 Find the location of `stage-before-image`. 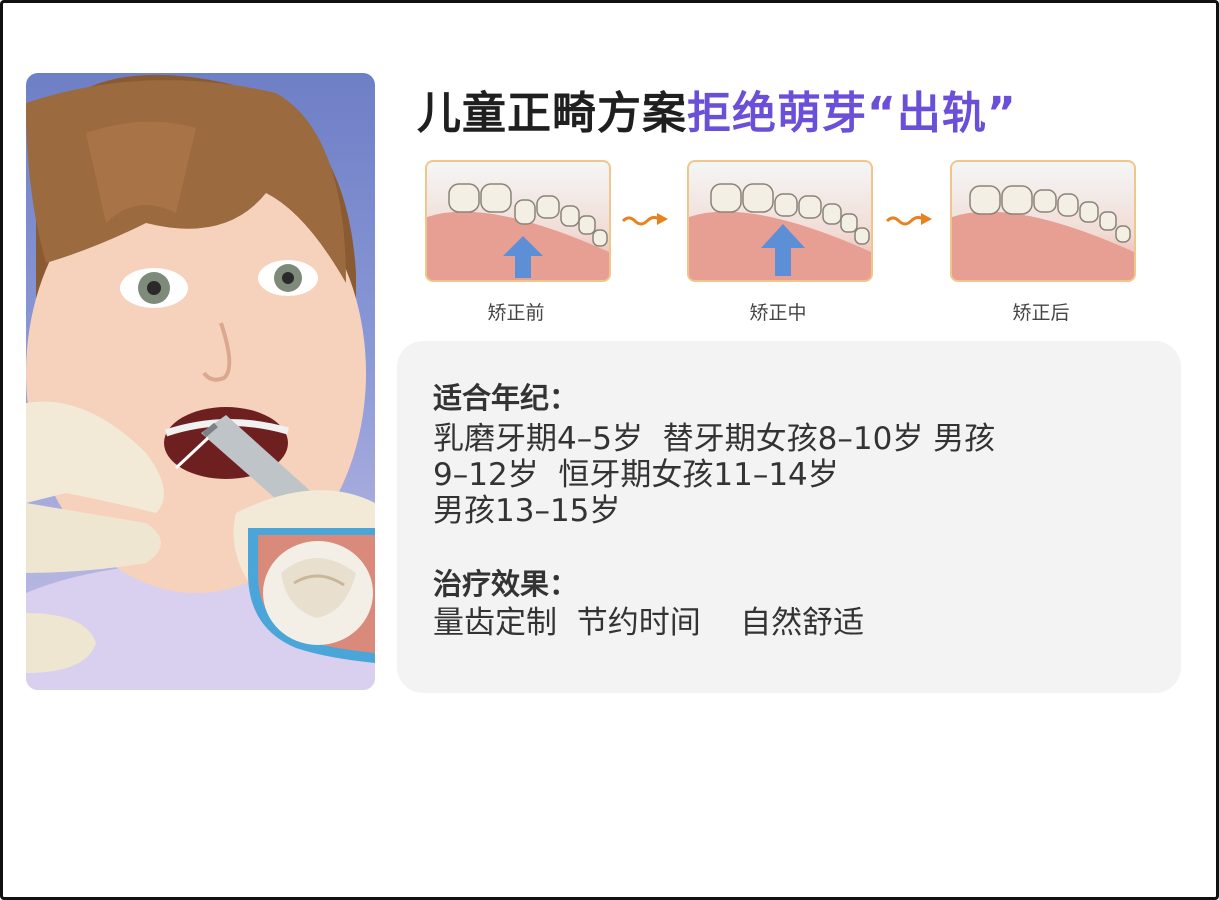

stage-before-image is located at coordinates (518, 221).